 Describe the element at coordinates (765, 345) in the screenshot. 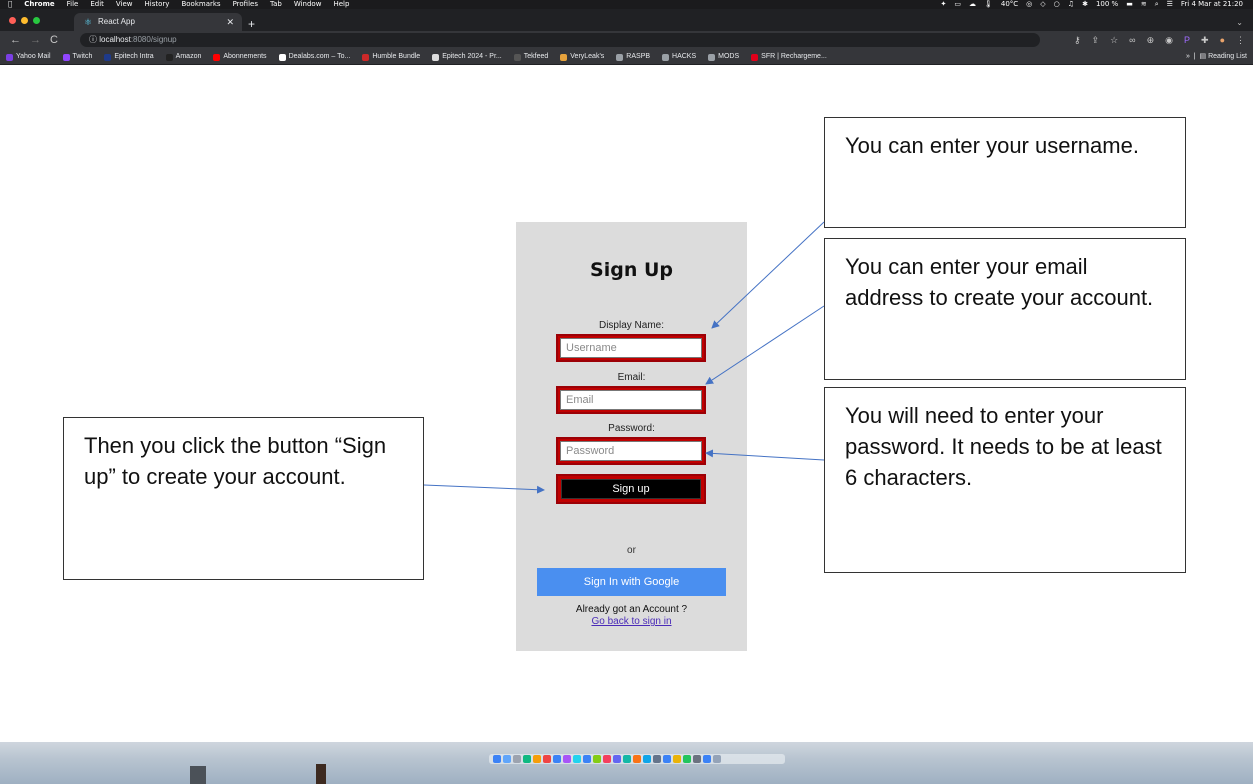

I see `arrow-email` at that location.